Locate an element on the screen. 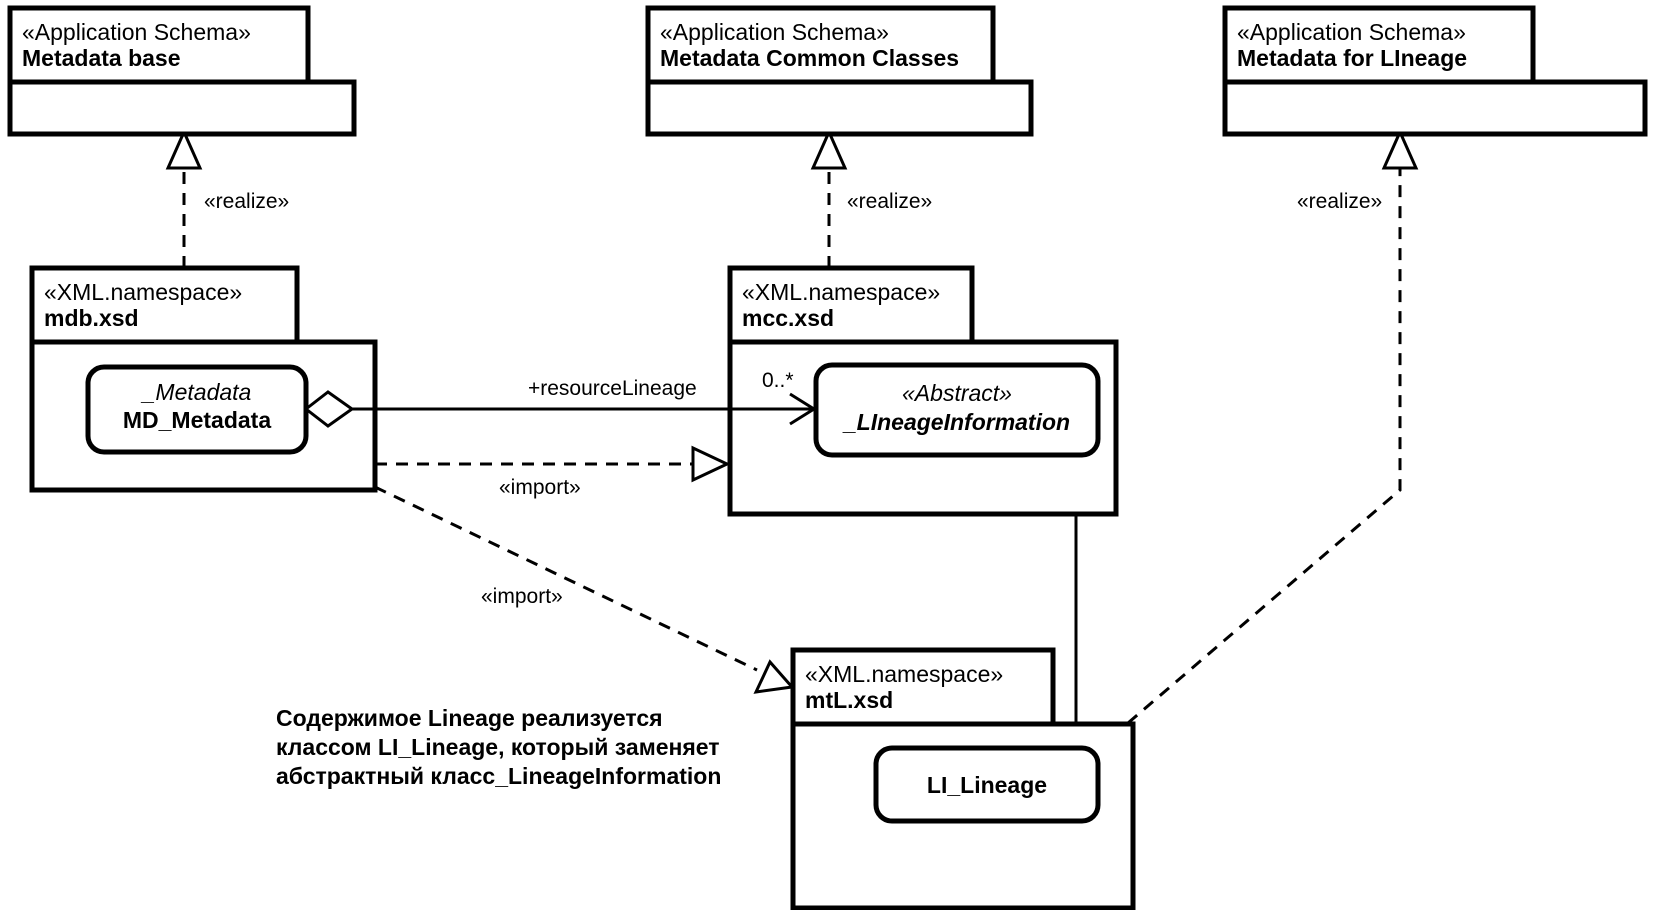  edge-realize-mcc: «realize» is located at coordinates (871, 198).